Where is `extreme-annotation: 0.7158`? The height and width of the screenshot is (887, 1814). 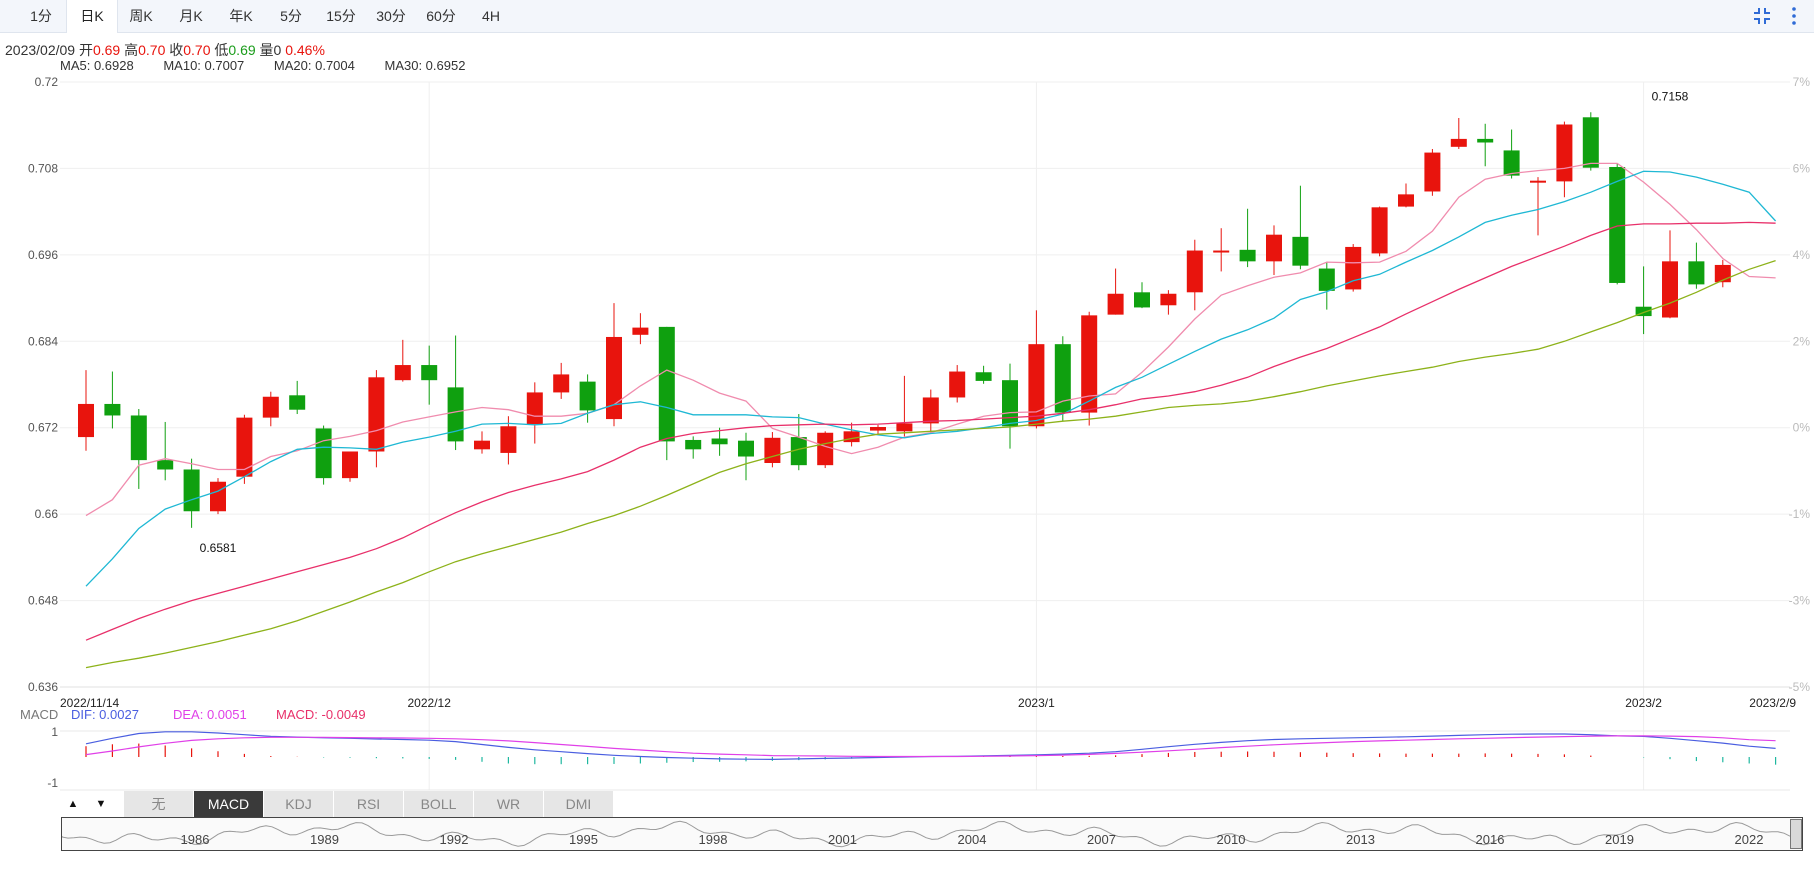 extreme-annotation: 0.7158 is located at coordinates (1670, 96).